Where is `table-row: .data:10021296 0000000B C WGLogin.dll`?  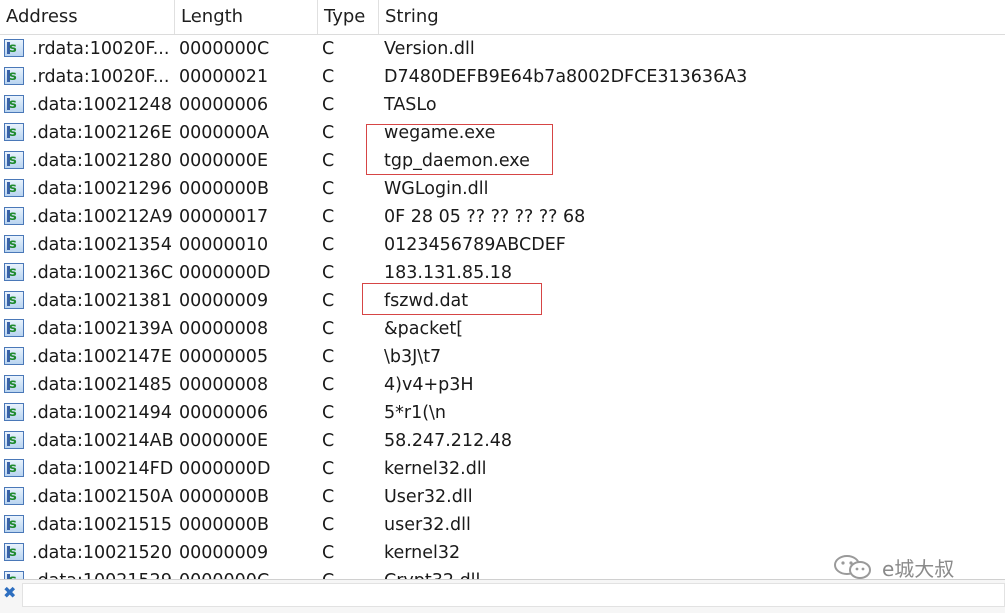 table-row: .data:10021296 0000000B C WGLogin.dll is located at coordinates (502, 189).